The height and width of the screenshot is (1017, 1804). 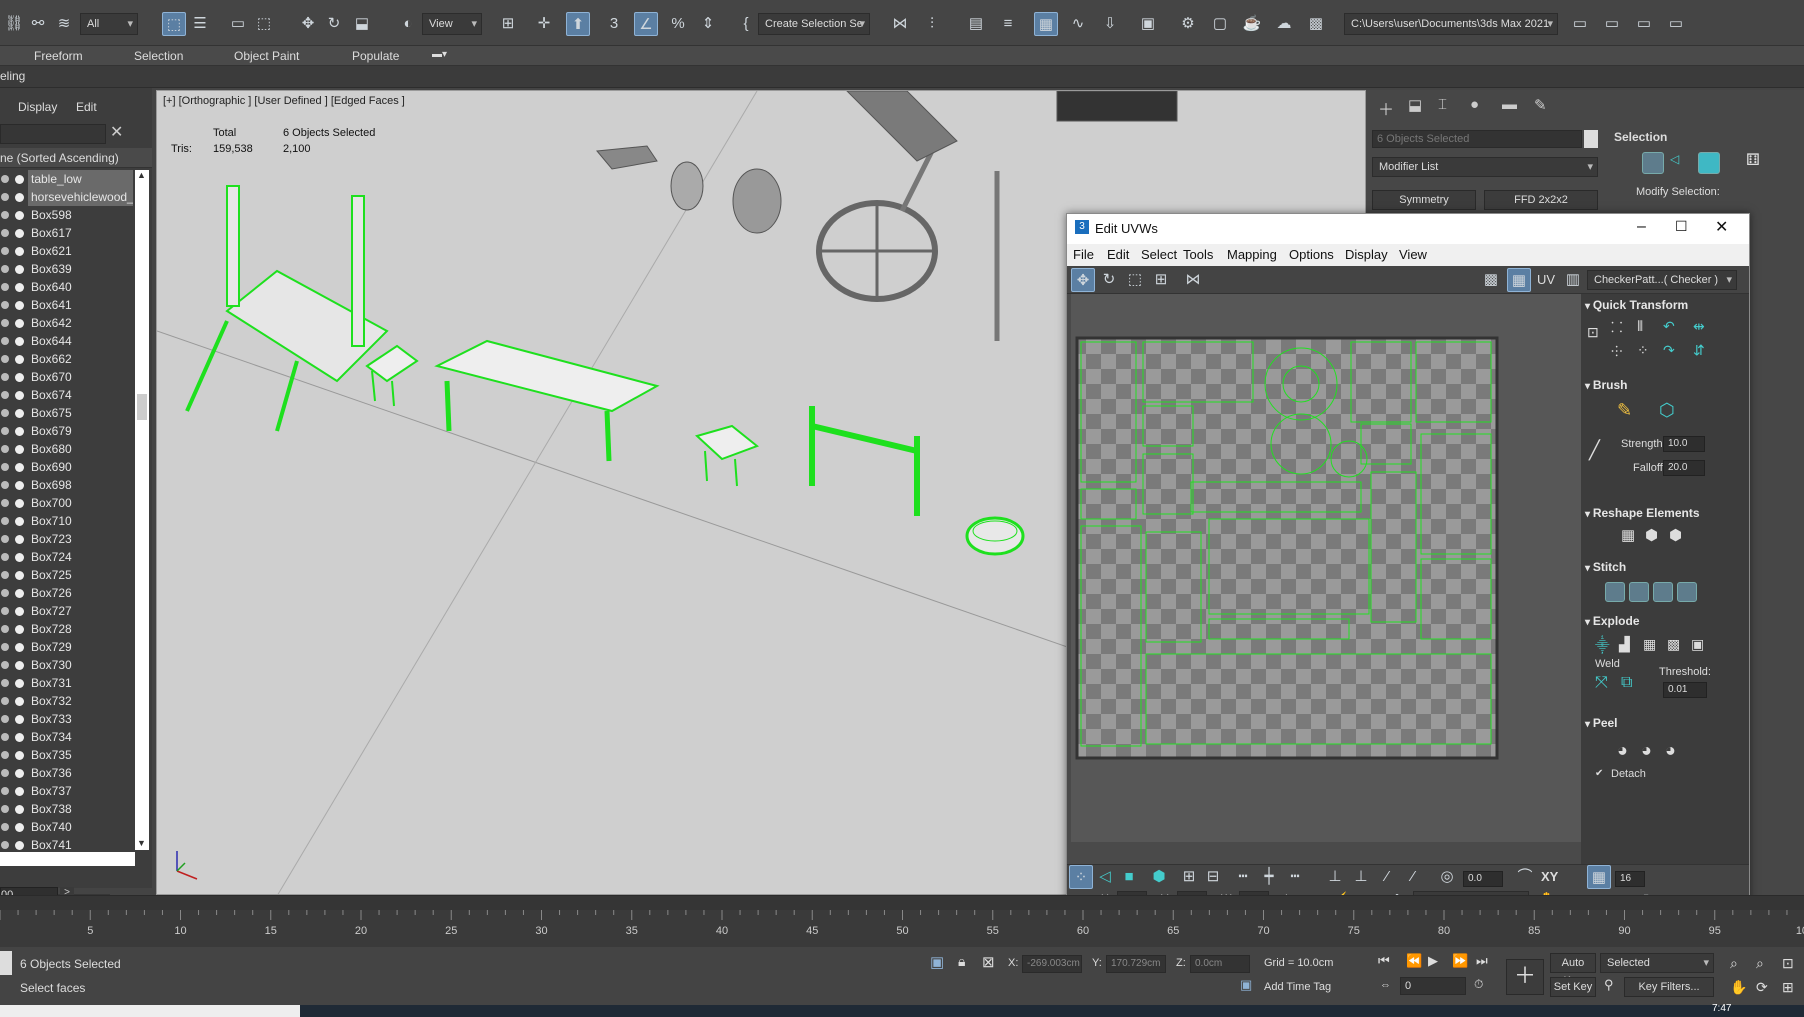 I want to click on modifier-list-dropdown: Modifier List, so click(x=1485, y=167).